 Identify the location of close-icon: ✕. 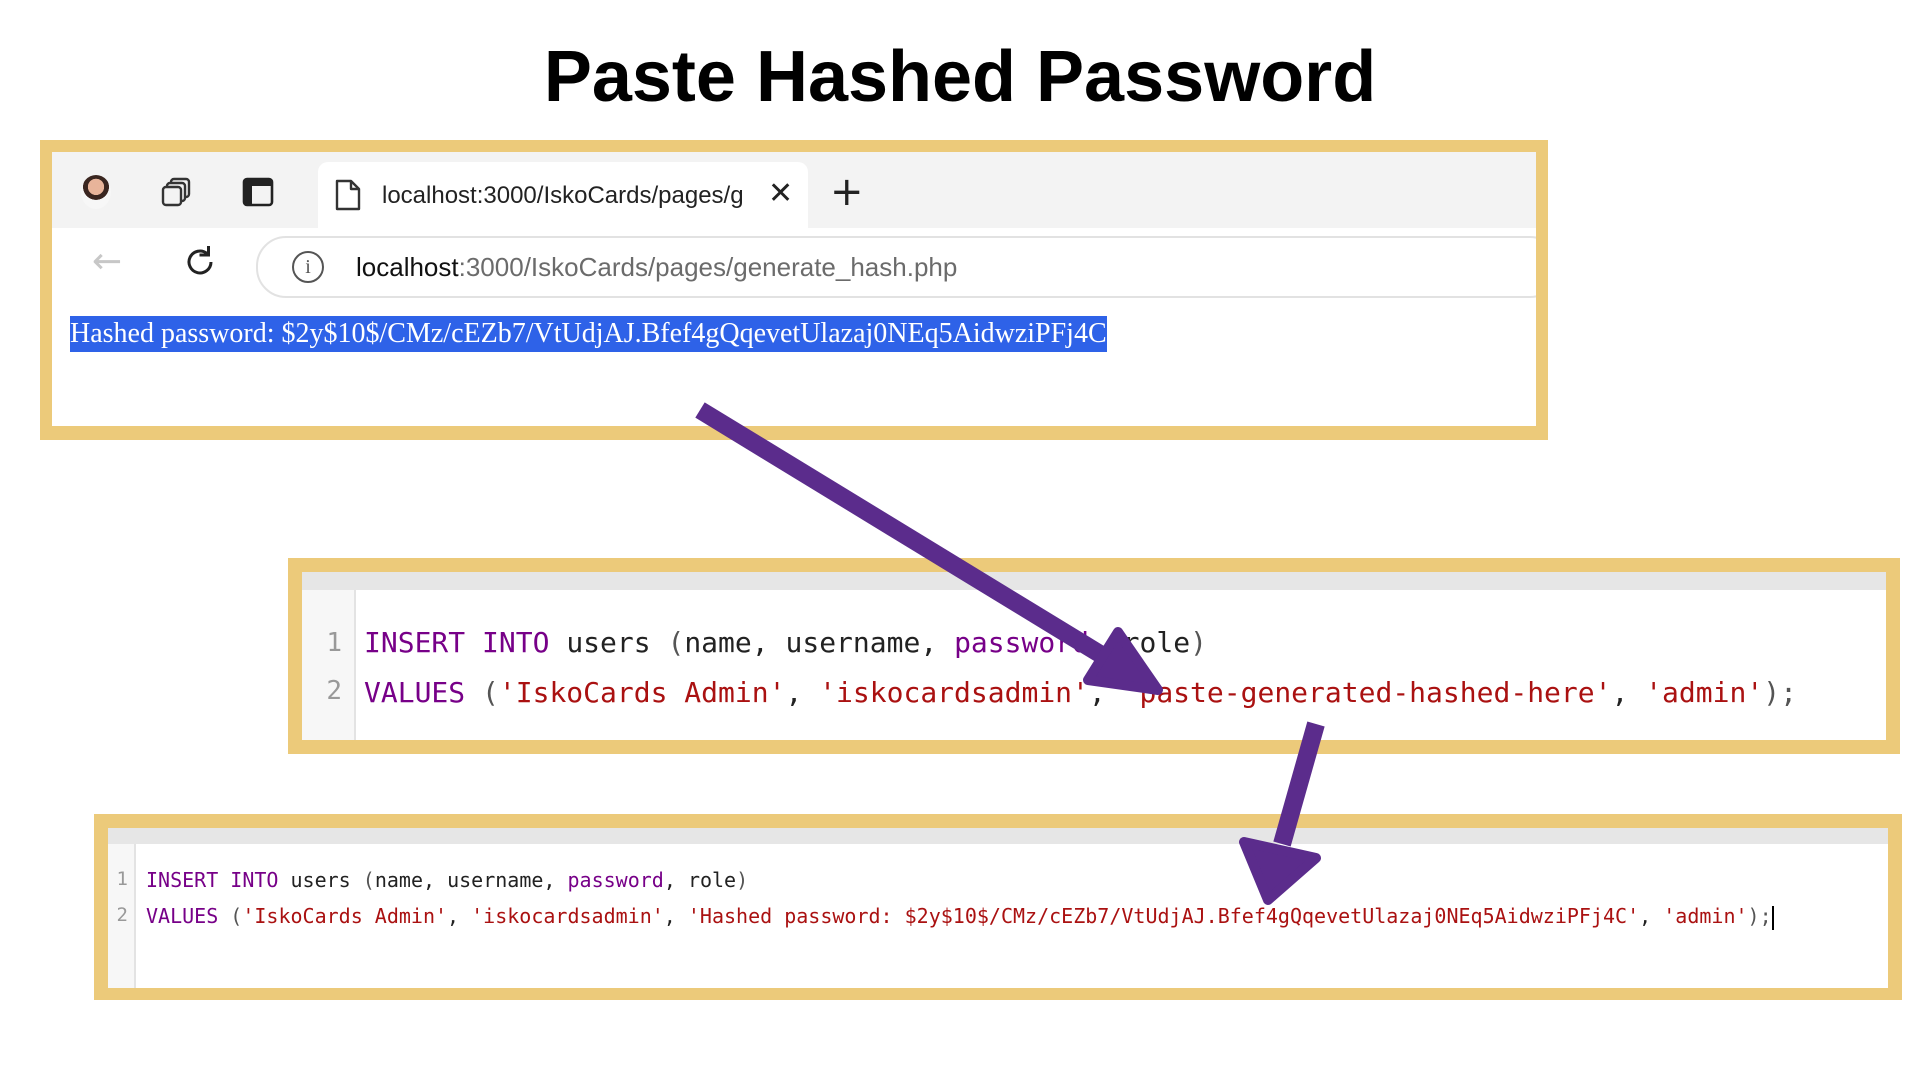
(780, 193).